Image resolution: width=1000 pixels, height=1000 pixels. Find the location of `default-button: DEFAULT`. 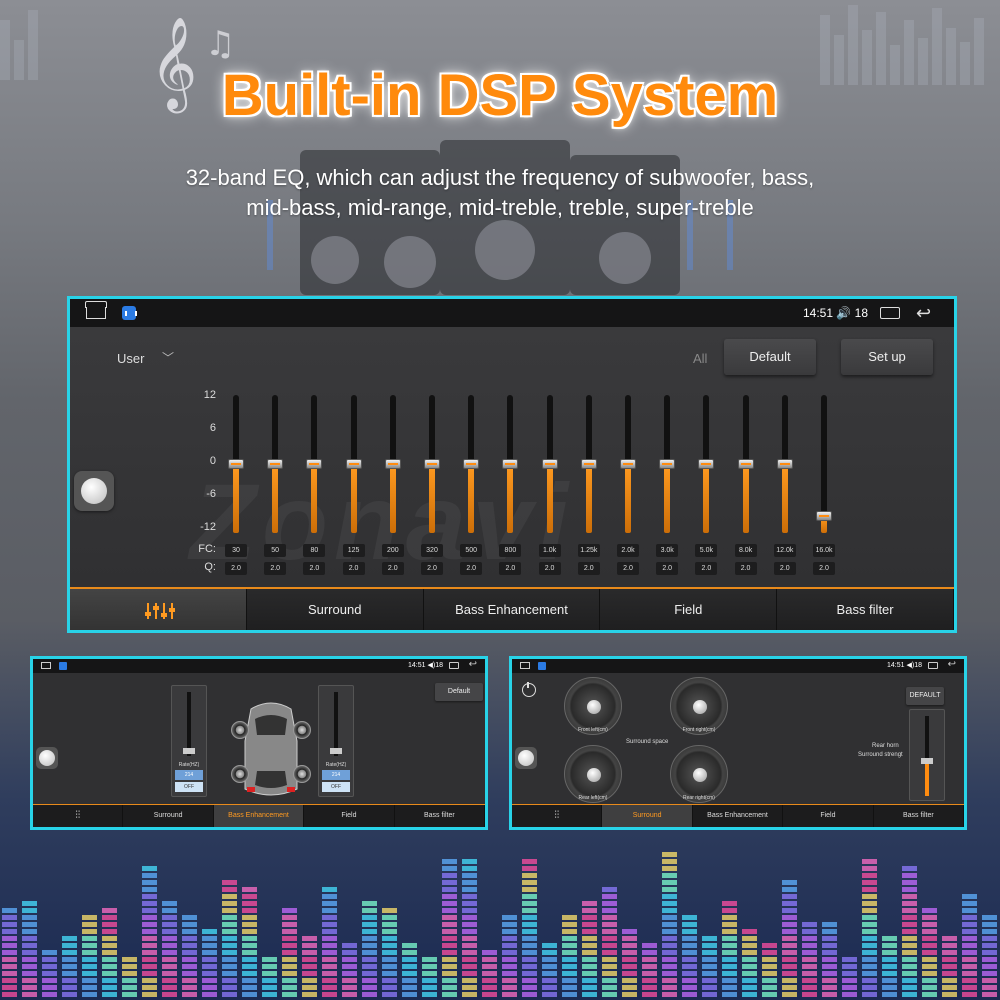

default-button: DEFAULT is located at coordinates (925, 696).